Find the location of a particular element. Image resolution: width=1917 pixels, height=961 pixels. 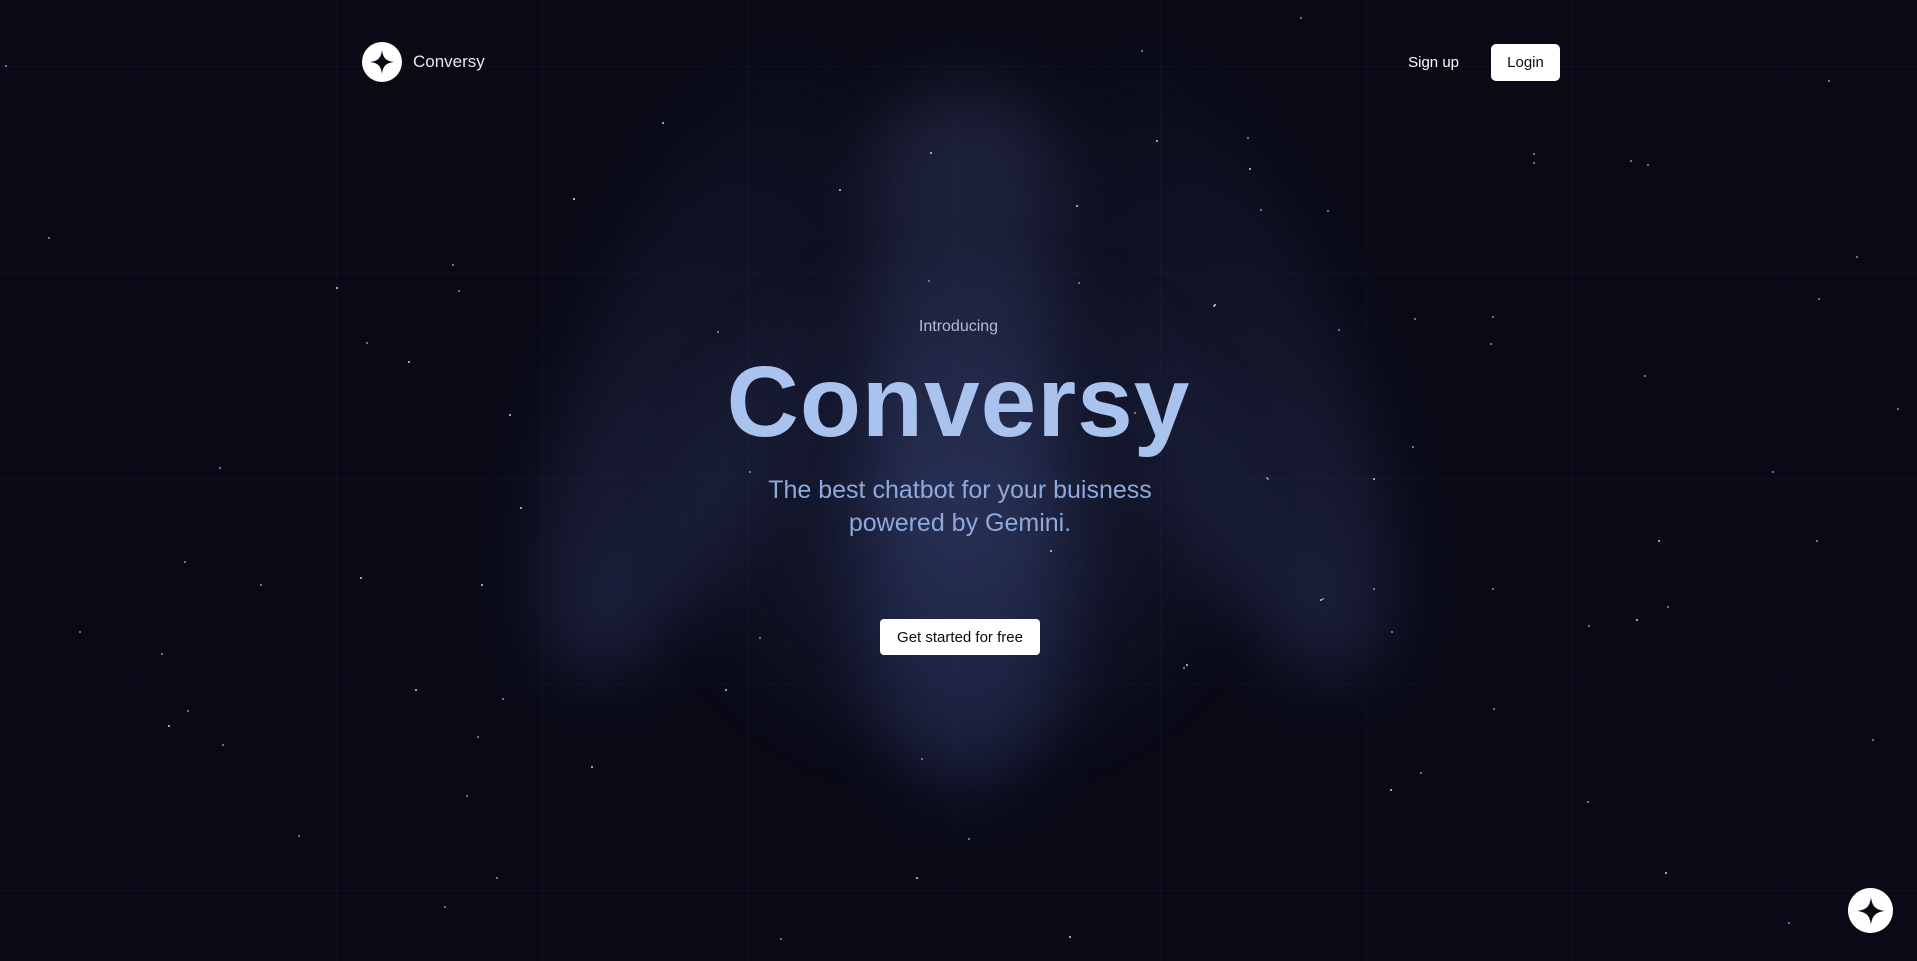

brand-name: Conversy is located at coordinates (449, 61).